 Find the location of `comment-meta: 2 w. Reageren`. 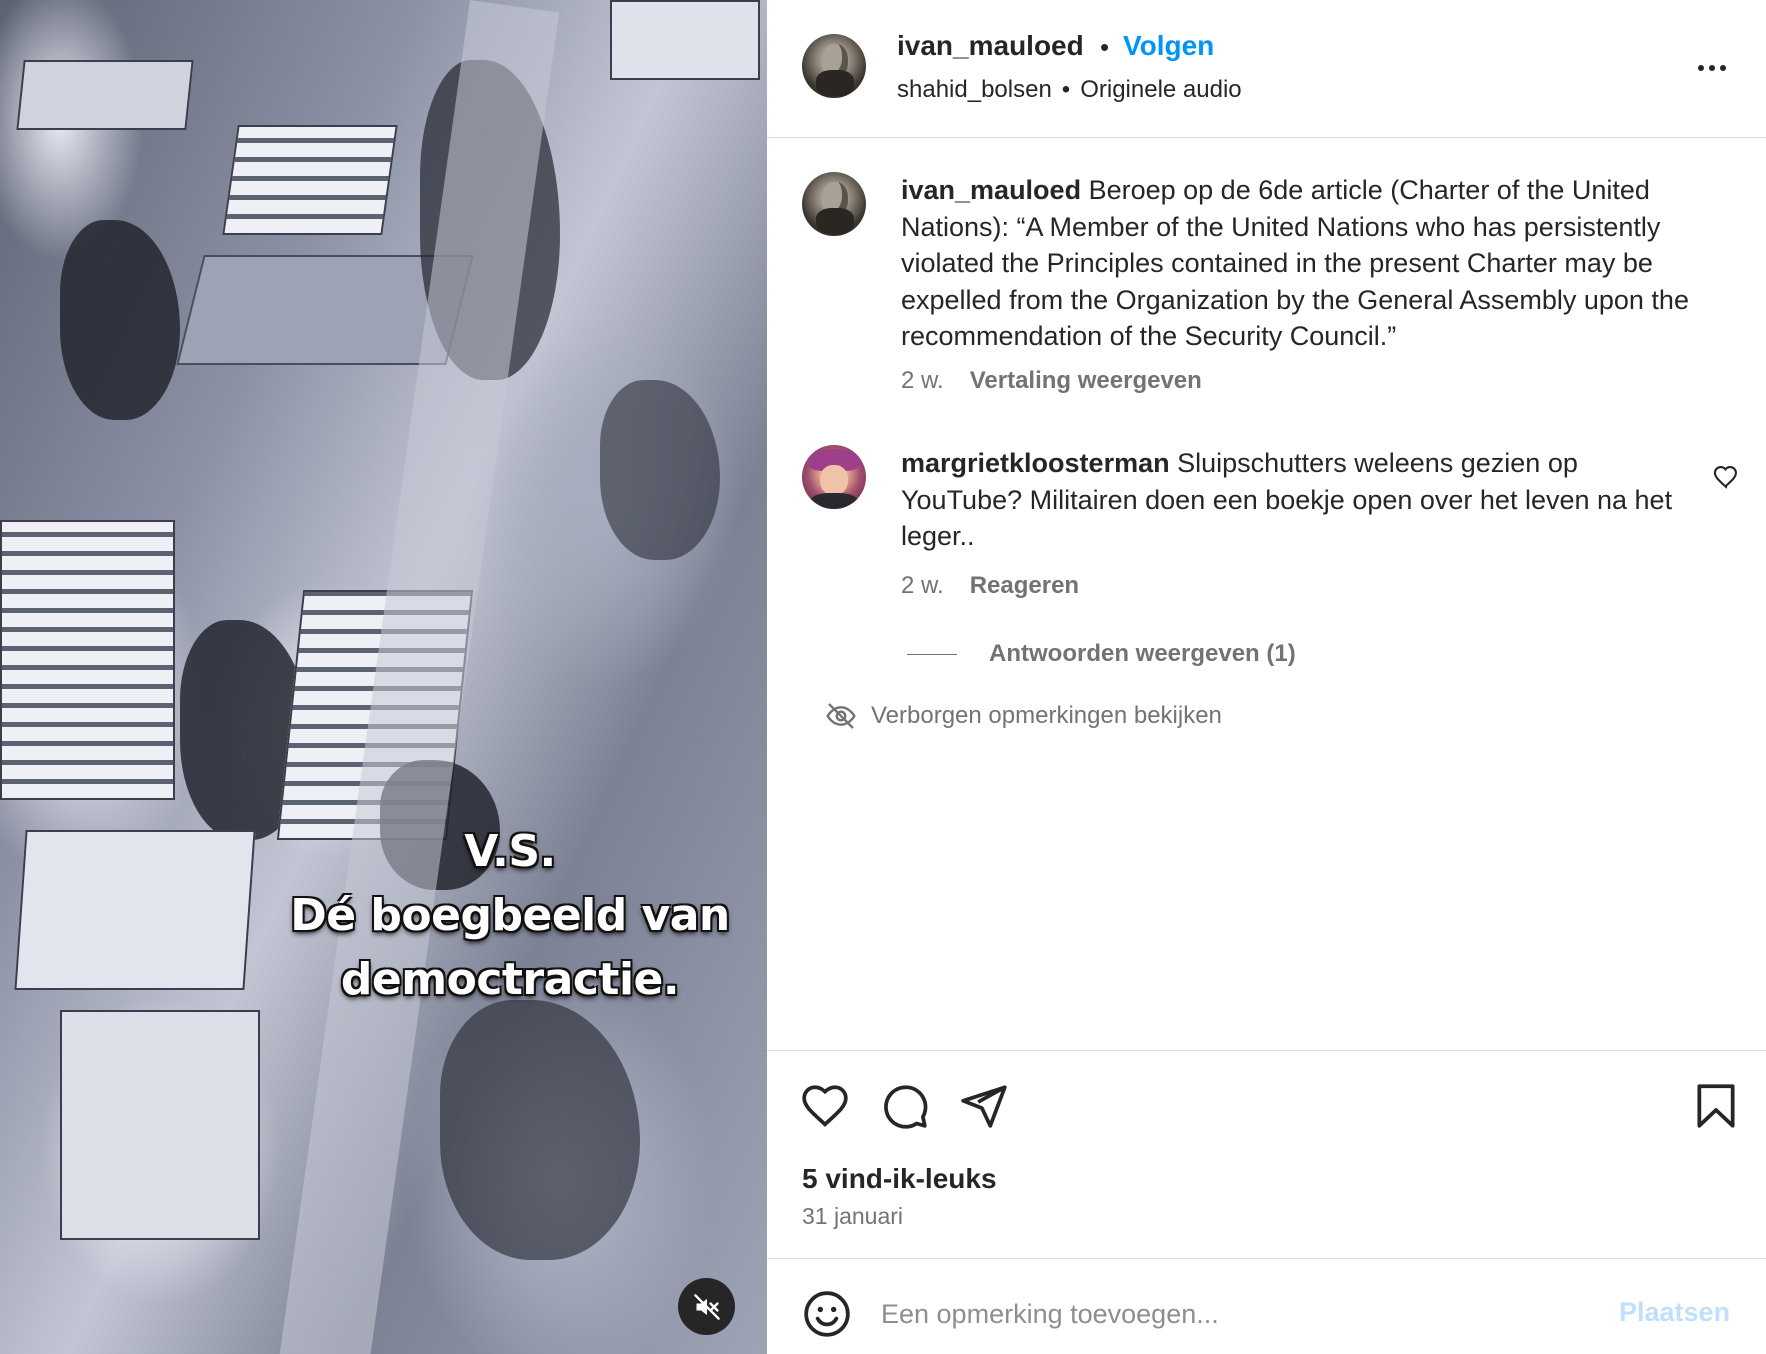

comment-meta: 2 w. Reageren is located at coordinates (990, 586).